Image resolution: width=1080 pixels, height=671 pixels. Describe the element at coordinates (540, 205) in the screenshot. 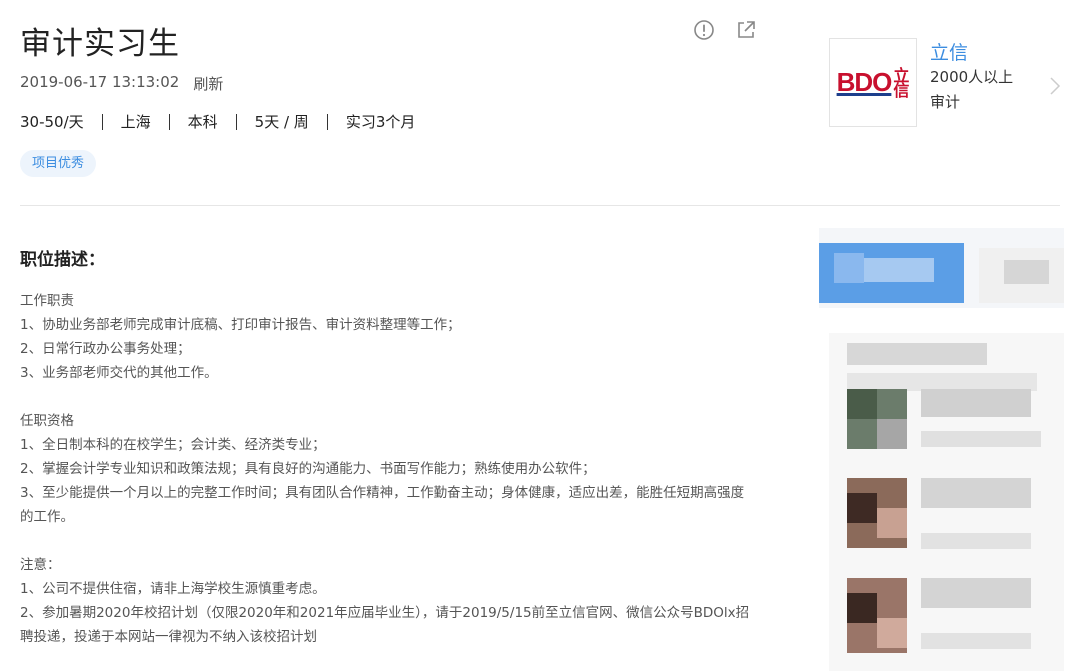

I see `section-divider` at that location.